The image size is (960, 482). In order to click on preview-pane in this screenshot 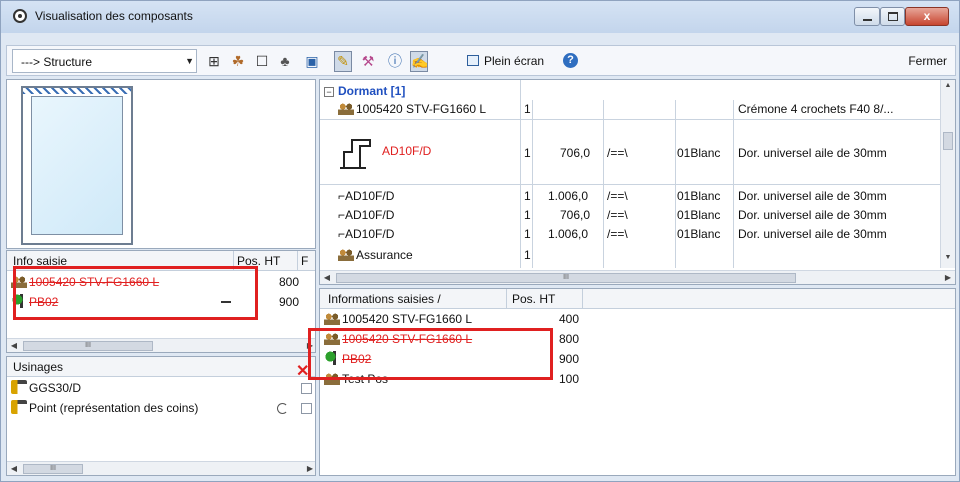, I will do `click(161, 164)`.